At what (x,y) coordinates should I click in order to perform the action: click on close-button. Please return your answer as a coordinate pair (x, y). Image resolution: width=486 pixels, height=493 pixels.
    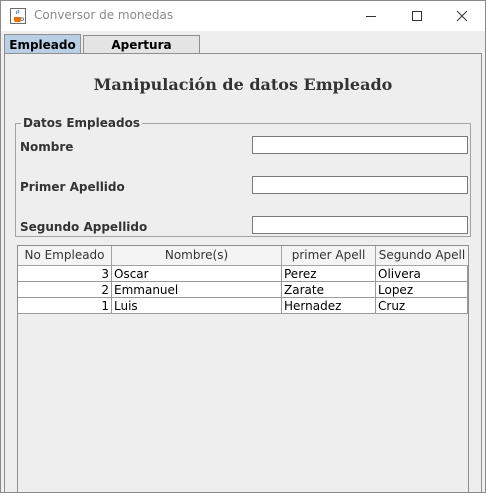
    Looking at the image, I should click on (462, 16).